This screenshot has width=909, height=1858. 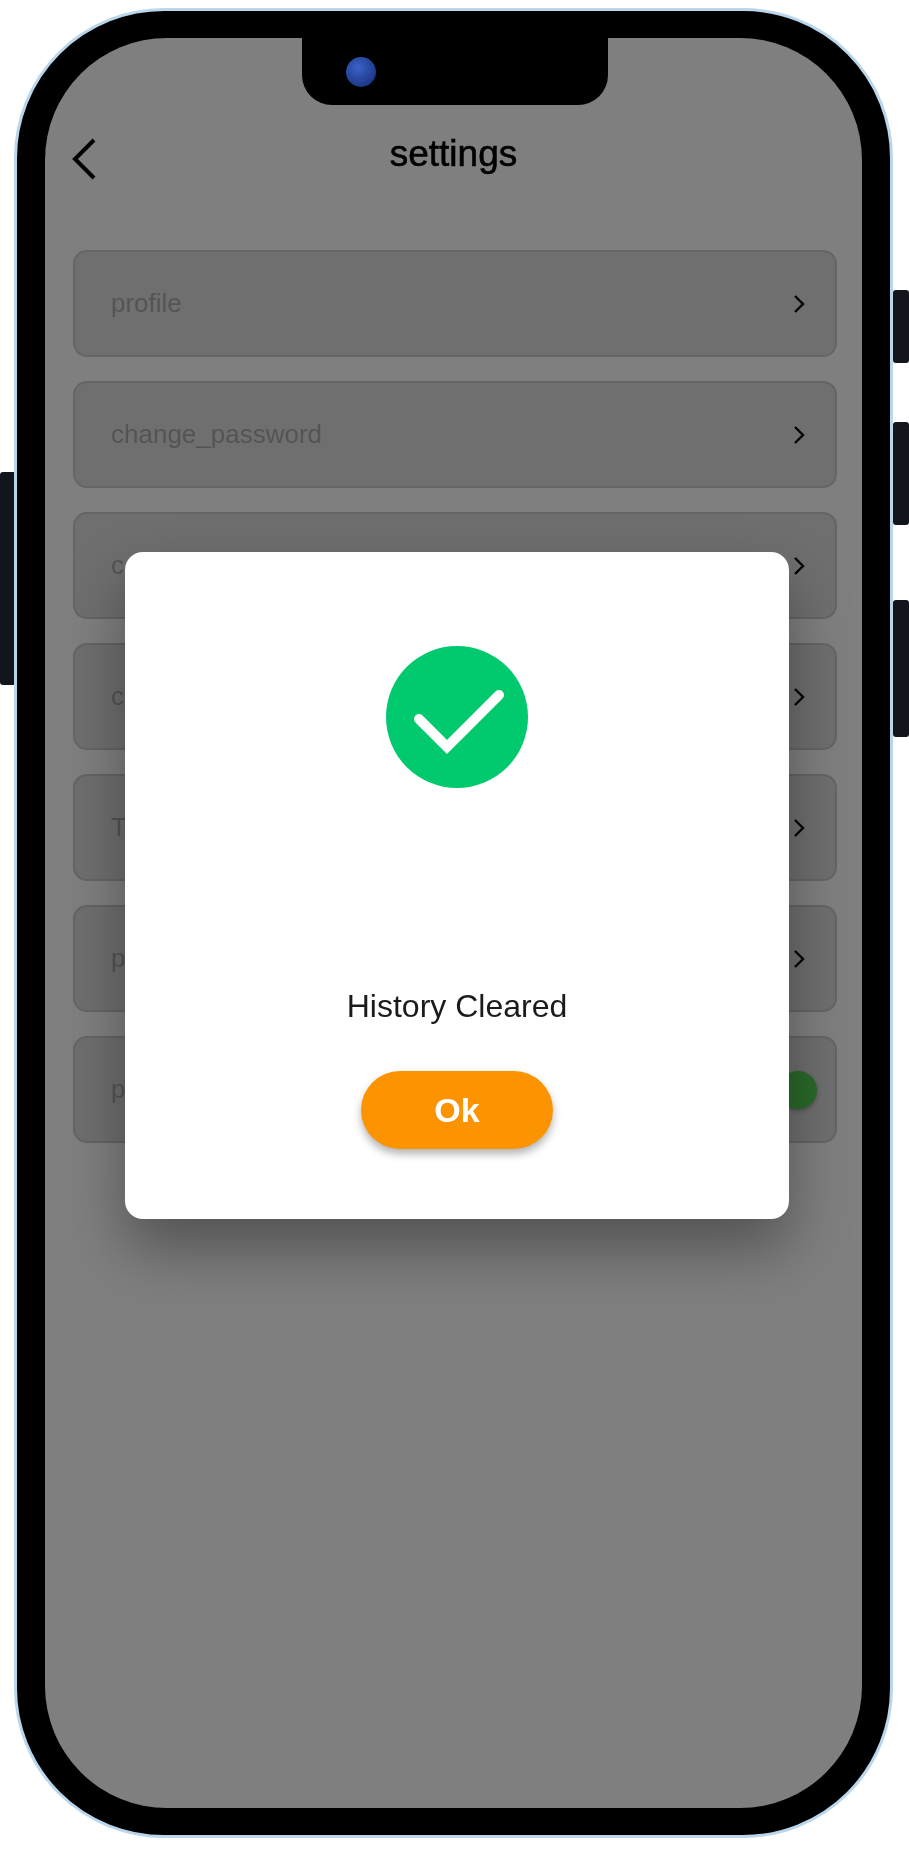 What do you see at coordinates (361, 71) in the screenshot?
I see `camera-lens` at bounding box center [361, 71].